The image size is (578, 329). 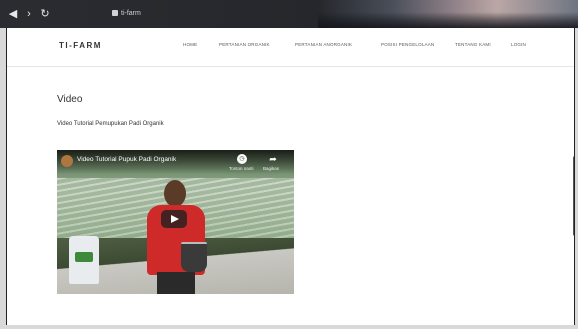 What do you see at coordinates (271, 168) in the screenshot?
I see `share-label: Bagikan` at bounding box center [271, 168].